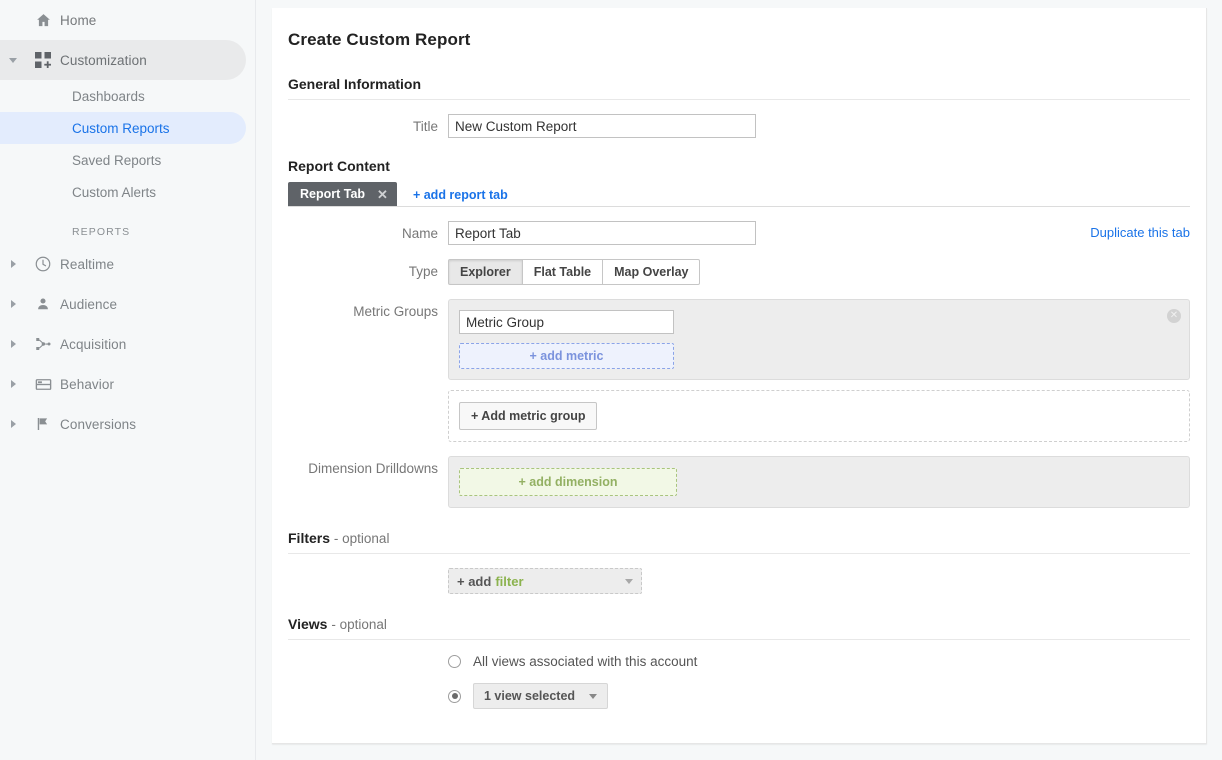 The height and width of the screenshot is (760, 1222). I want to click on filters-heading-text: Filters, so click(309, 538).